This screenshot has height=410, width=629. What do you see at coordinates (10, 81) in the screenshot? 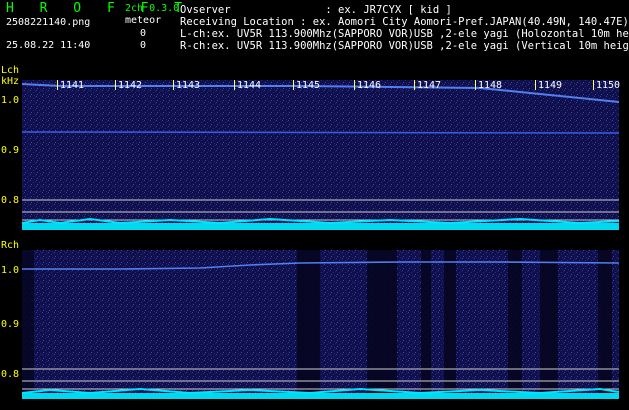
I see `lch-unit-label: kHz` at bounding box center [10, 81].